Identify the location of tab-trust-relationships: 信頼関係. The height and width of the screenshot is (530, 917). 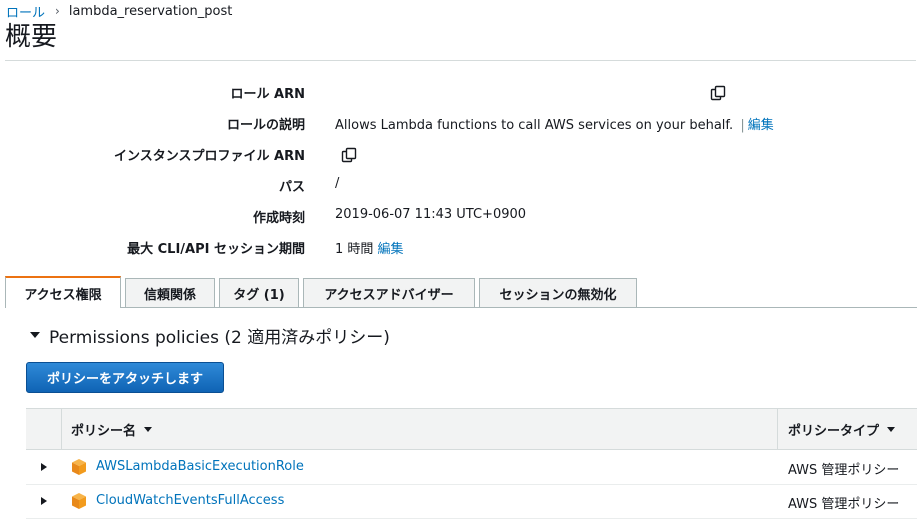
(170, 293).